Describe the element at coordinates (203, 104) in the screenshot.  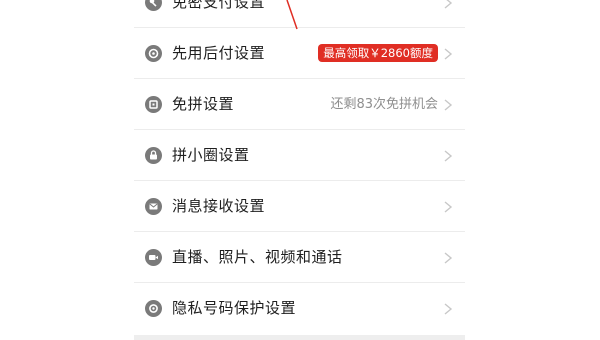
I see `settings-item-label: 免拼设置` at that location.